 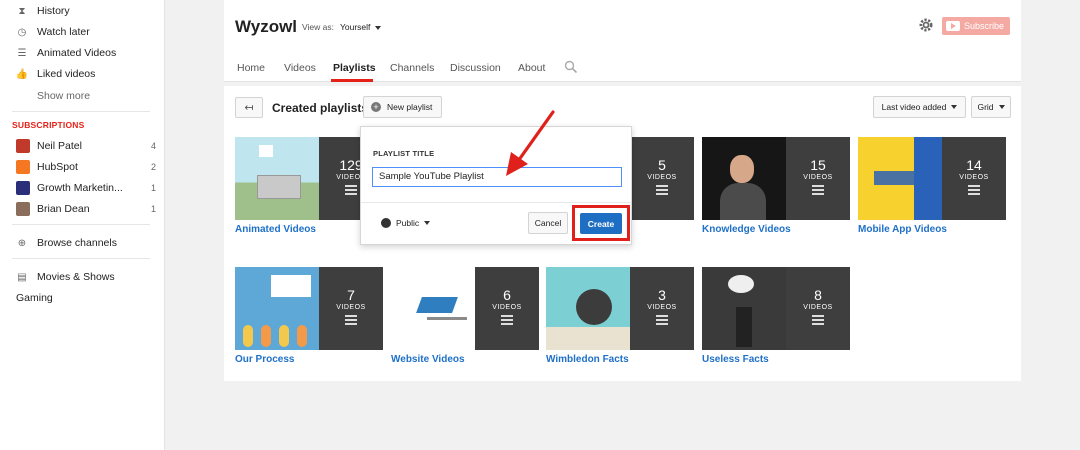 I want to click on tab-home: Home, so click(x=251, y=68).